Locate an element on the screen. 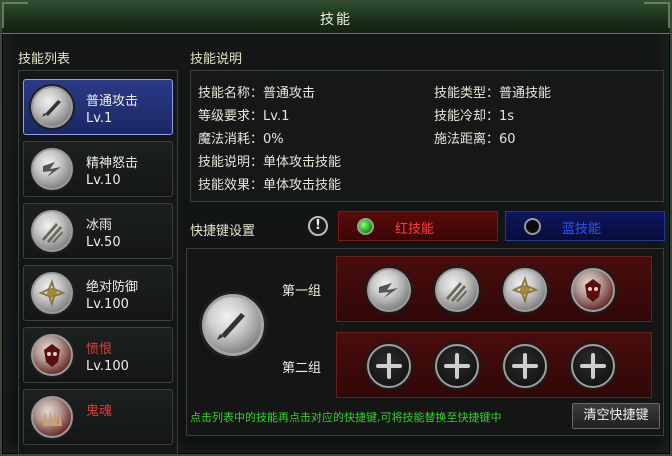  tab-label: 蓝技能 is located at coordinates (582, 229).